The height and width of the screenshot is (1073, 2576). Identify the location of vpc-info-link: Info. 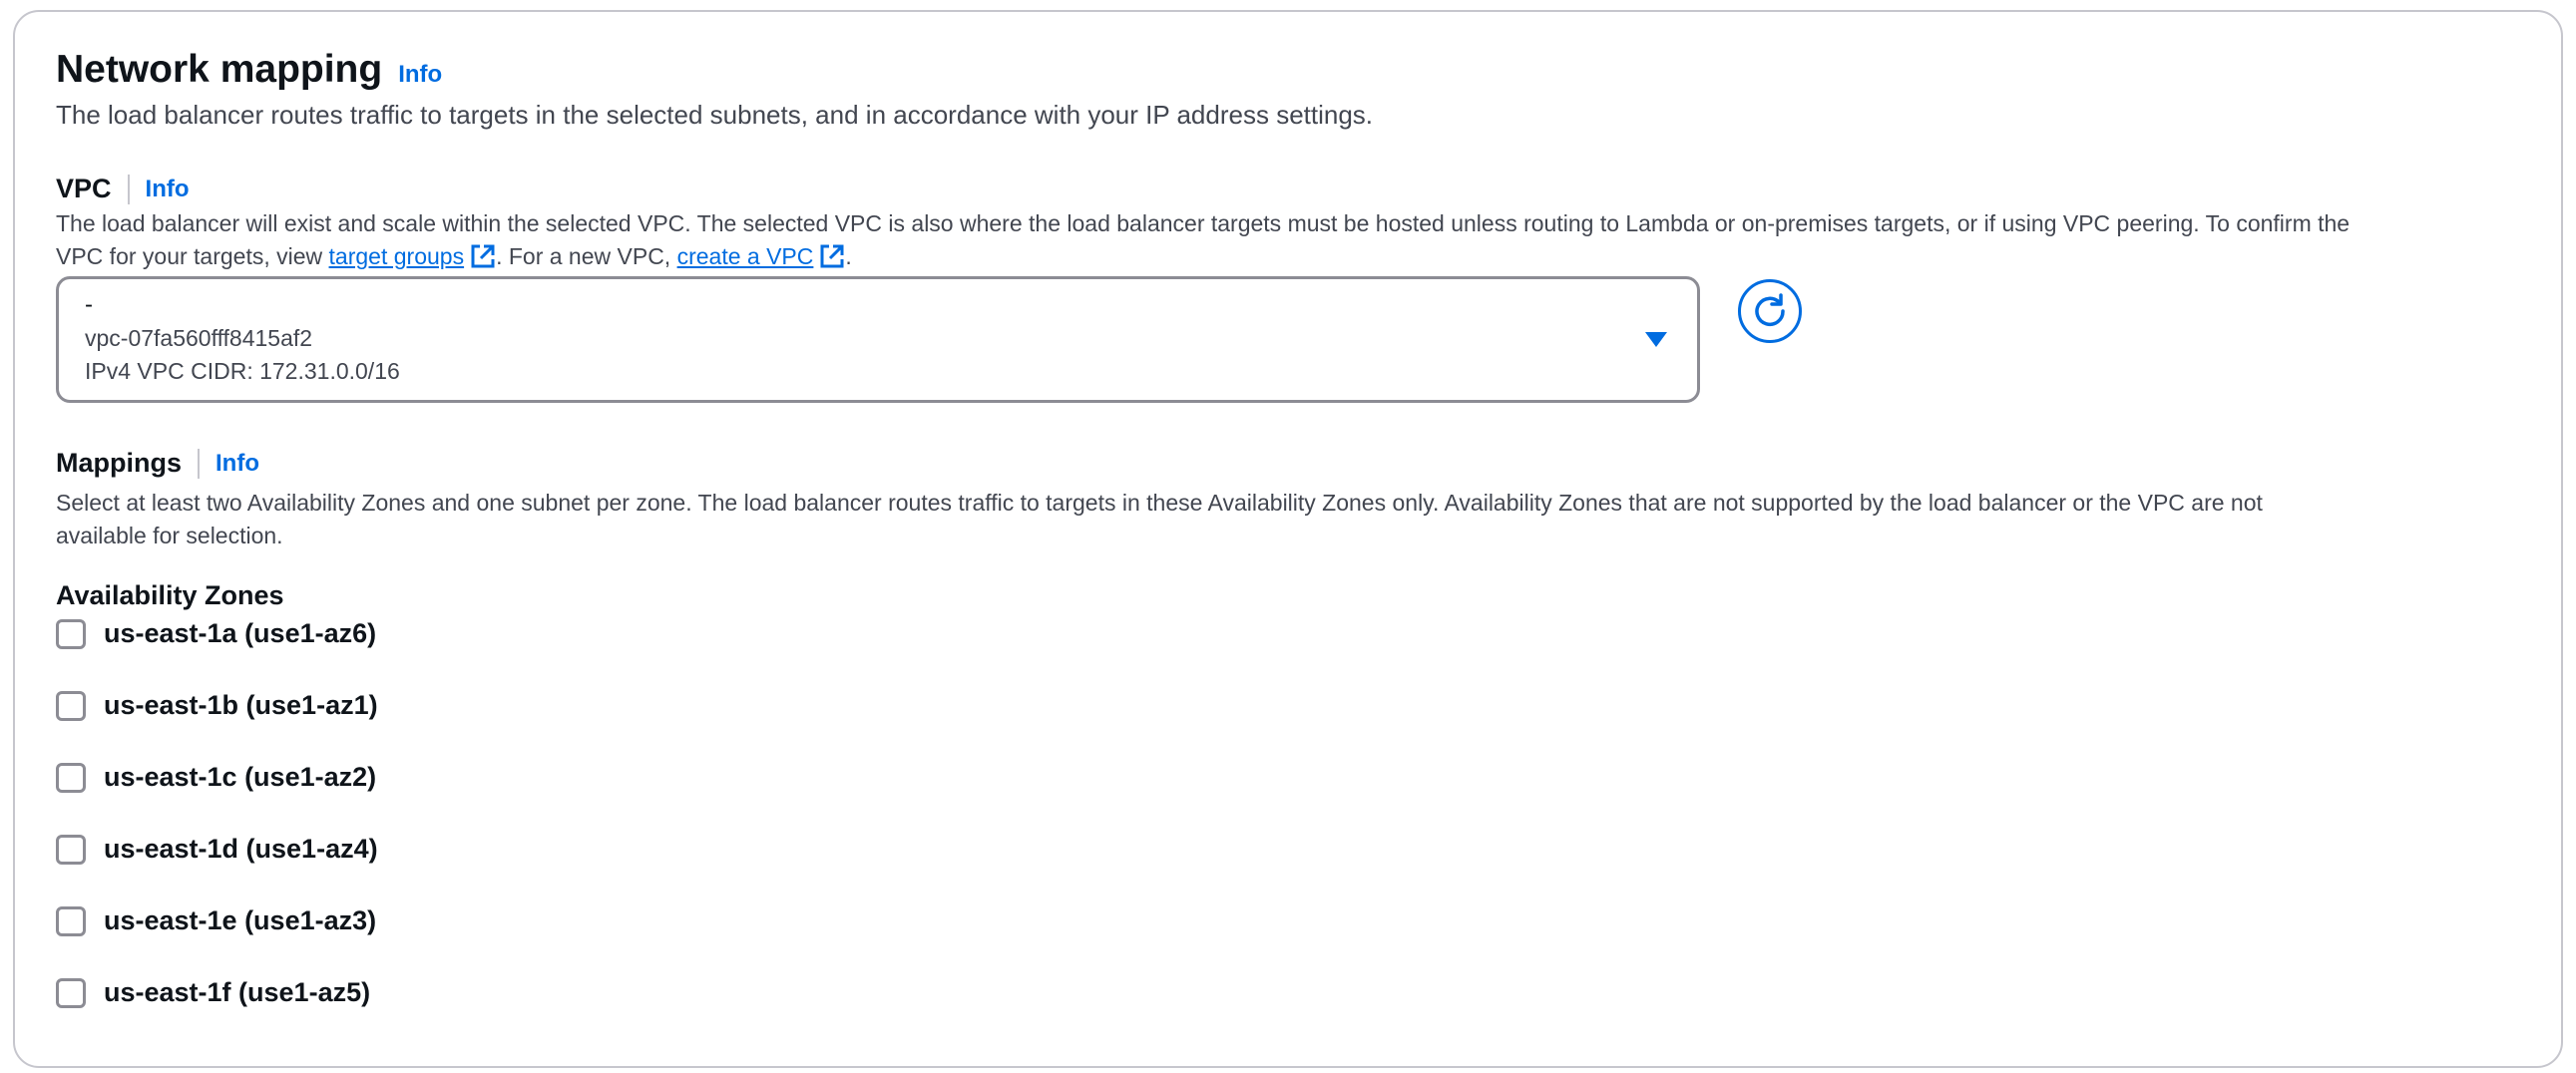
(168, 189).